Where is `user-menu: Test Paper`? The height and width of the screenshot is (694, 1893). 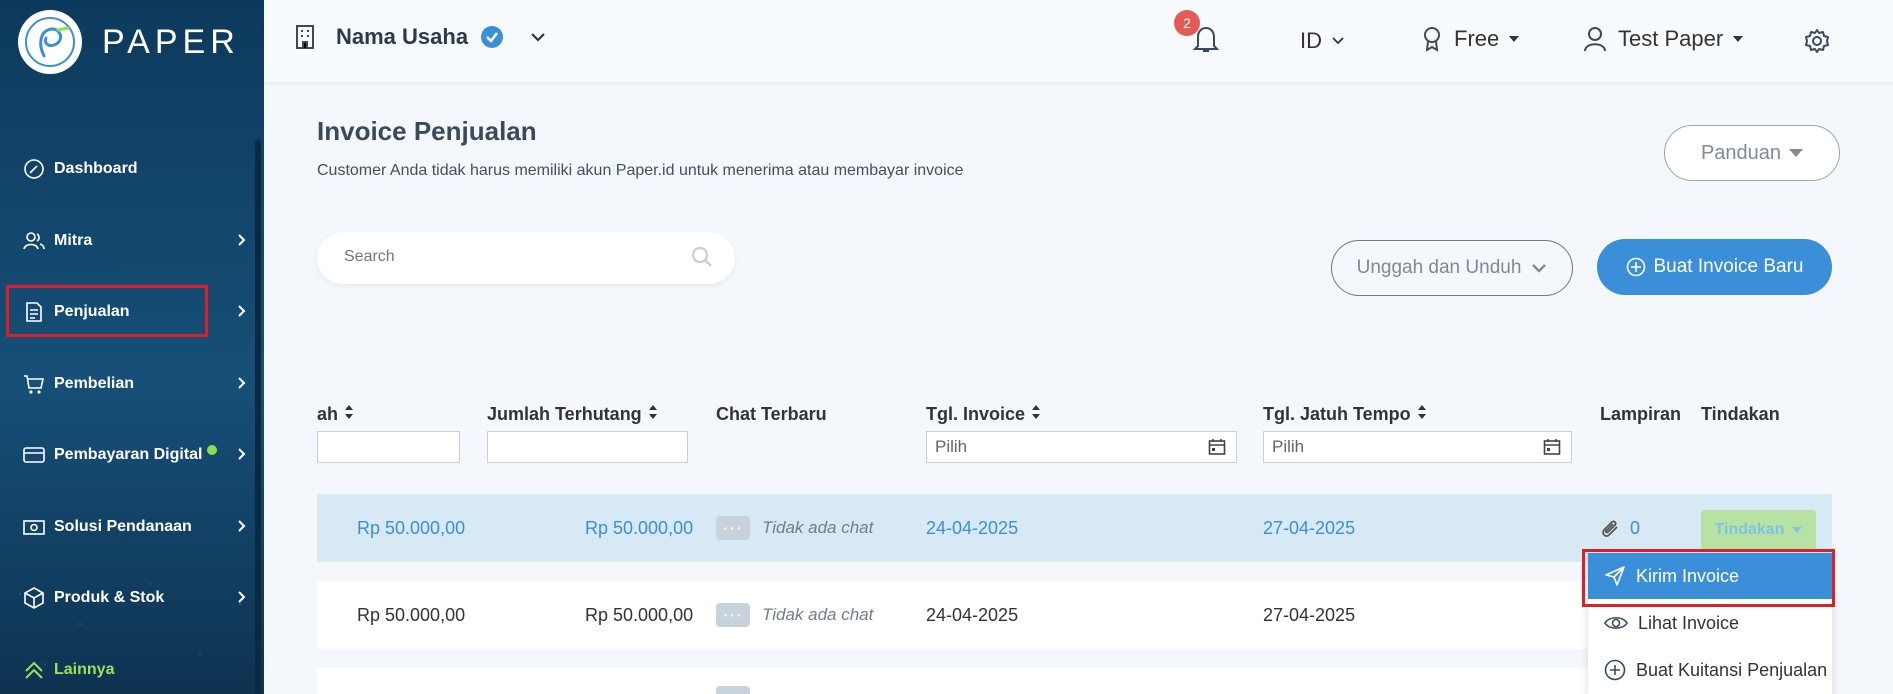 user-menu: Test Paper is located at coordinates (1664, 39).